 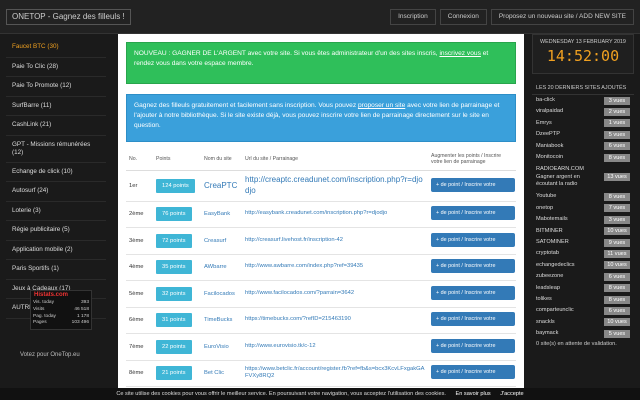 I want to click on recent-site-name: onetop, so click(x=544, y=208).